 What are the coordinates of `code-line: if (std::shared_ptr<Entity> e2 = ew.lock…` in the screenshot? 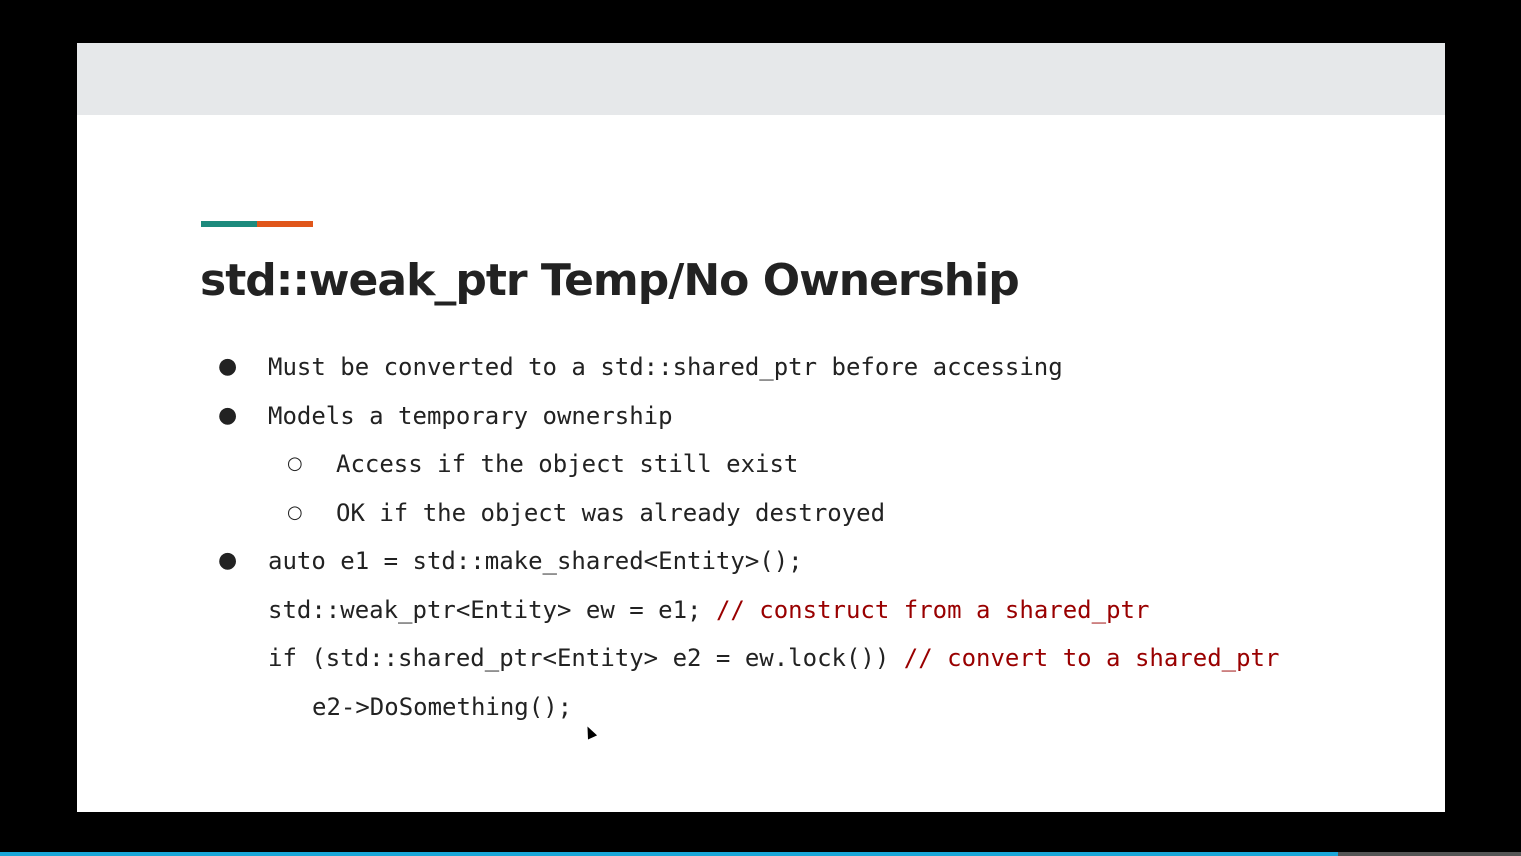 It's located at (773, 658).